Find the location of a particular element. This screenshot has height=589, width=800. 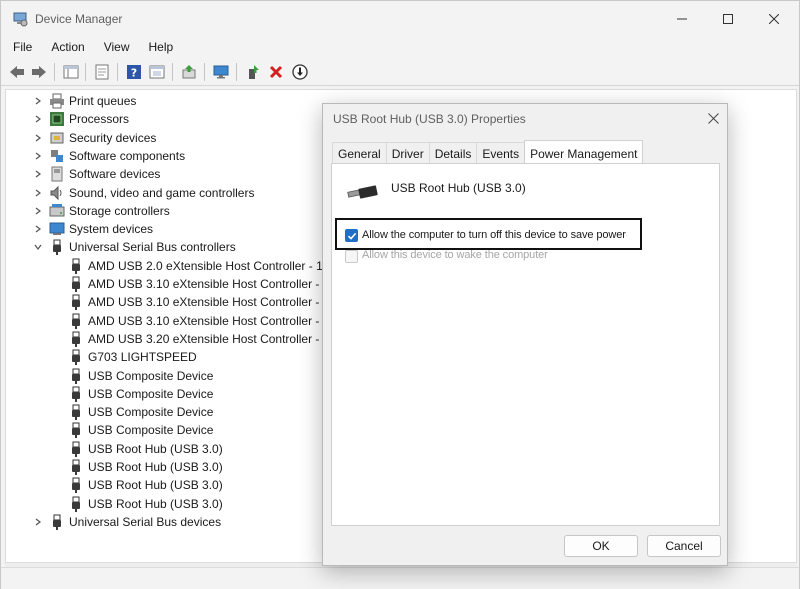

disable-device-icon is located at coordinates (300, 72).